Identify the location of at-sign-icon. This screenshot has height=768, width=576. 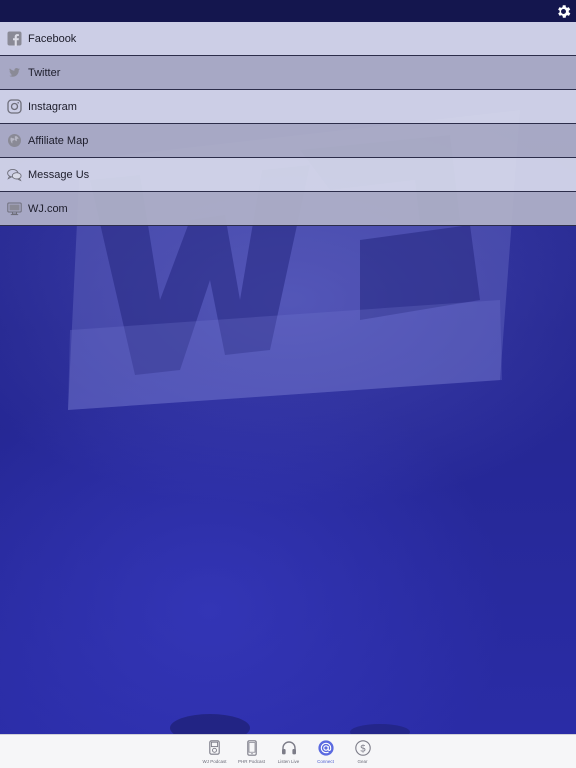
(325, 747).